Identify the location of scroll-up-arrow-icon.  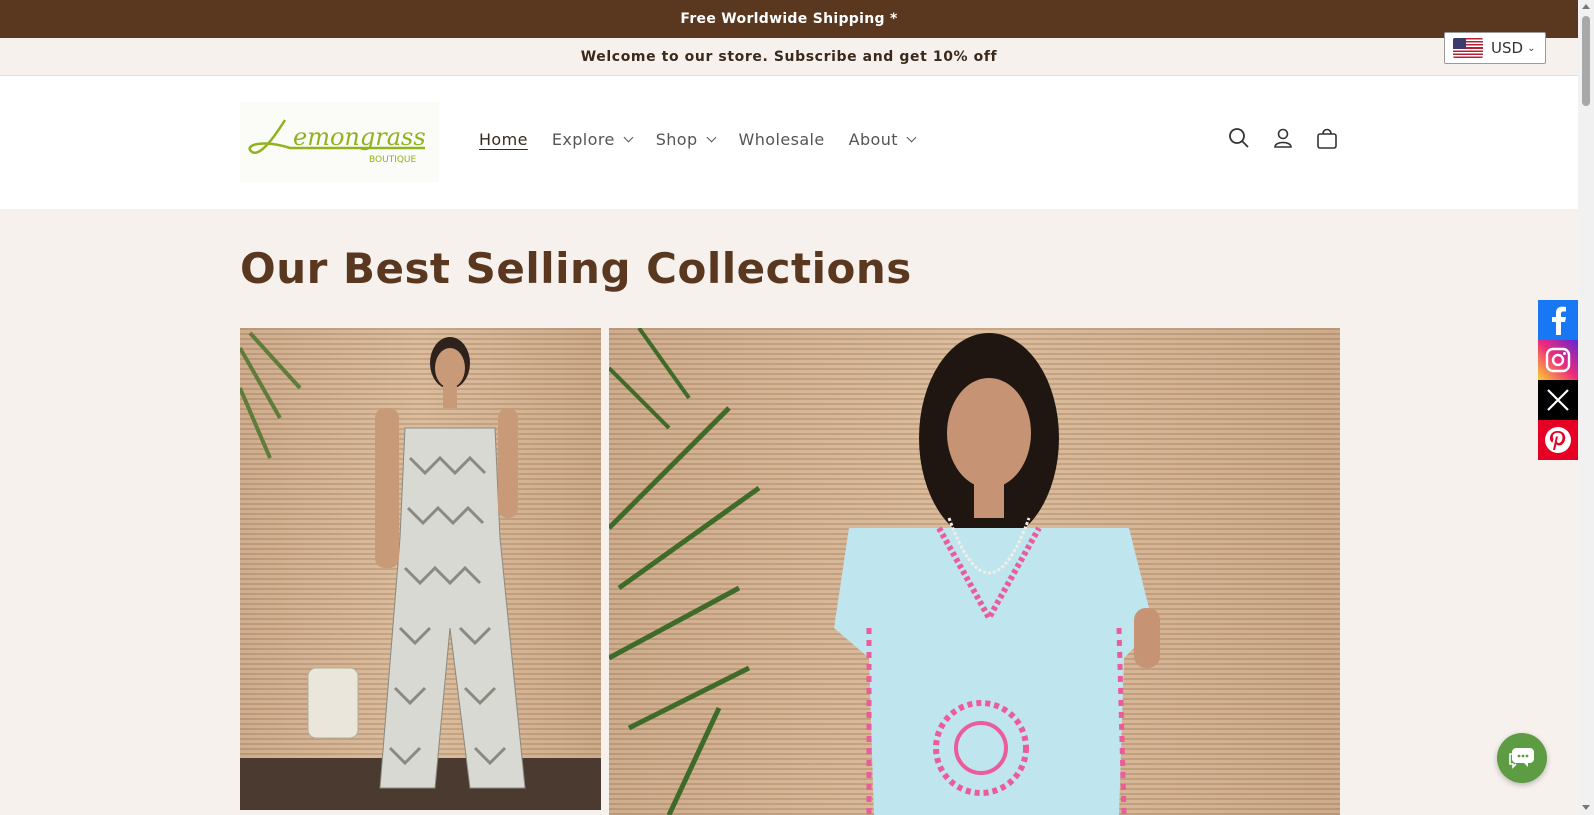
(1586, 6).